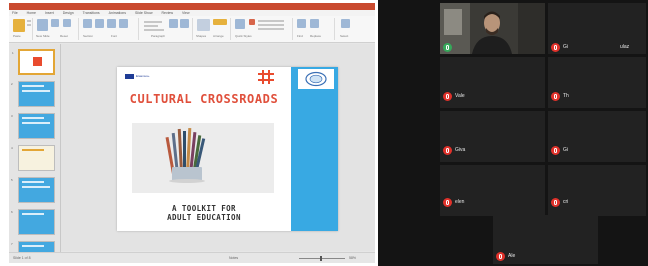  What do you see at coordinates (460, 96) in the screenshot?
I see `participant-name: Vale` at bounding box center [460, 96].